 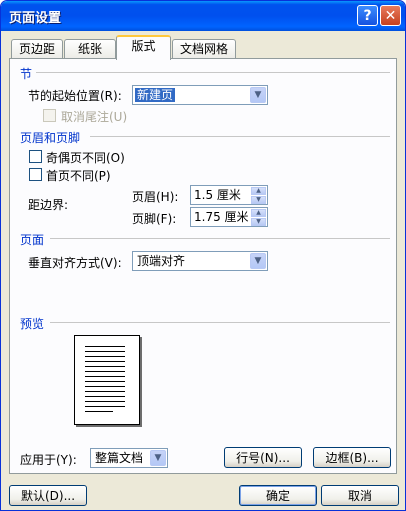 What do you see at coordinates (119, 458) in the screenshot?
I see `apply-to-value: 整篇文档` at bounding box center [119, 458].